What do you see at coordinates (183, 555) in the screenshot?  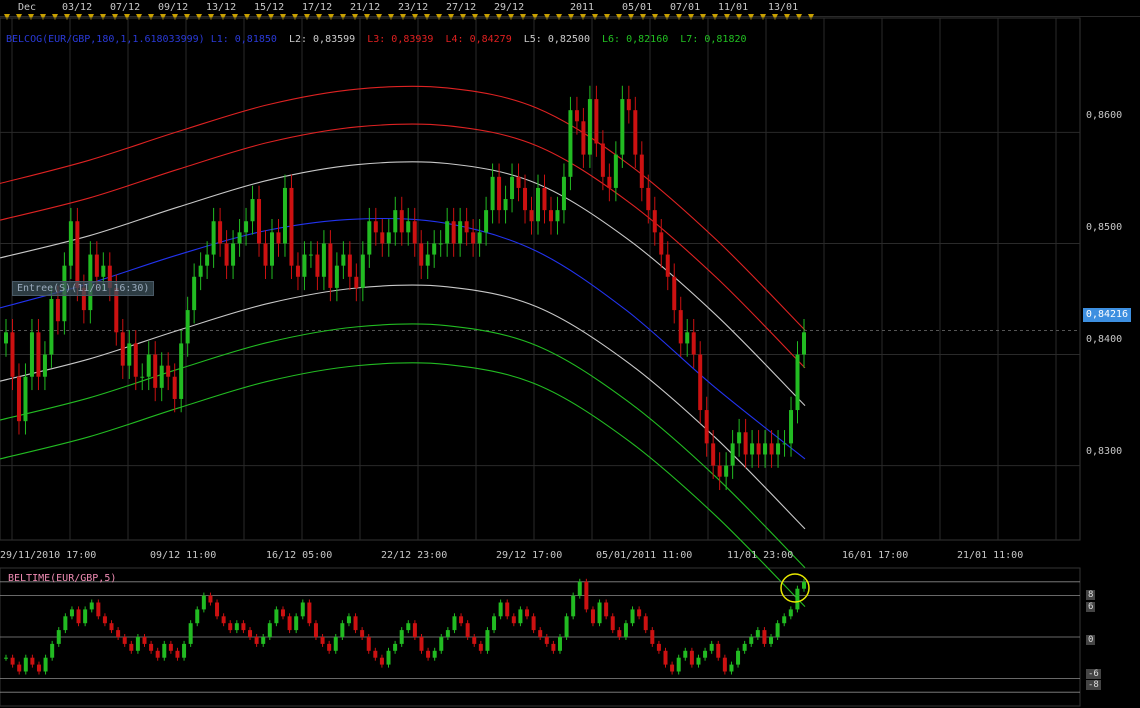 I see `x-tick-label: 09/12 11:00` at bounding box center [183, 555].